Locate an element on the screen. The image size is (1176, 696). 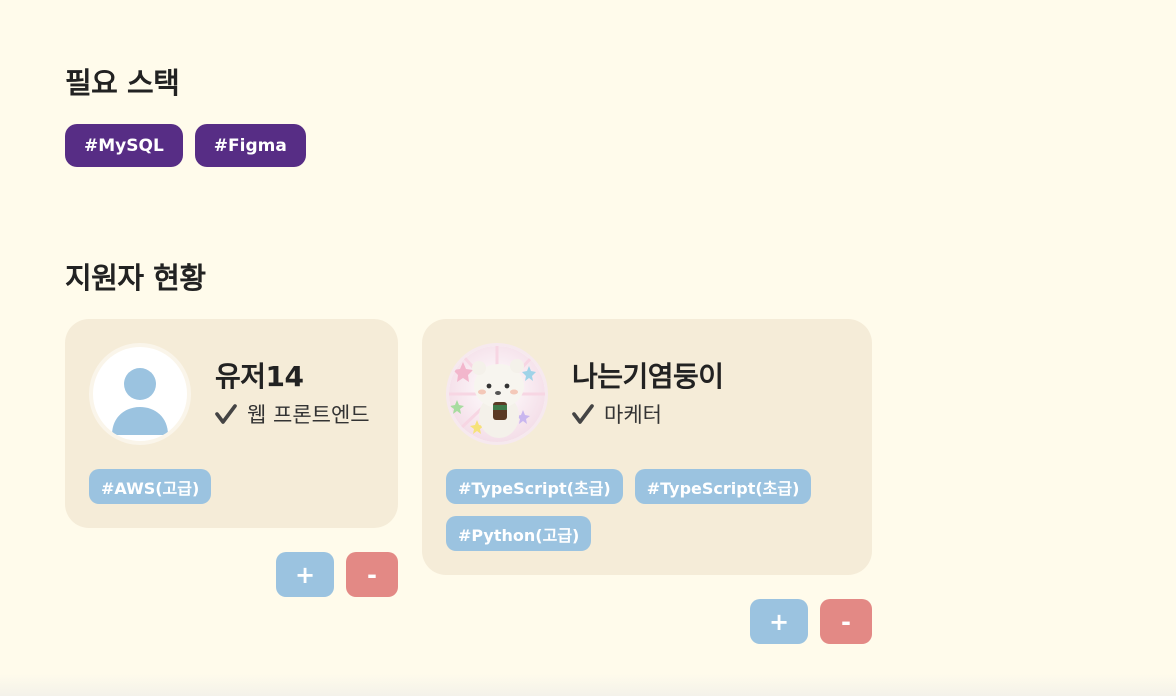
skill-tag: #AWS(고급) is located at coordinates (150, 486).